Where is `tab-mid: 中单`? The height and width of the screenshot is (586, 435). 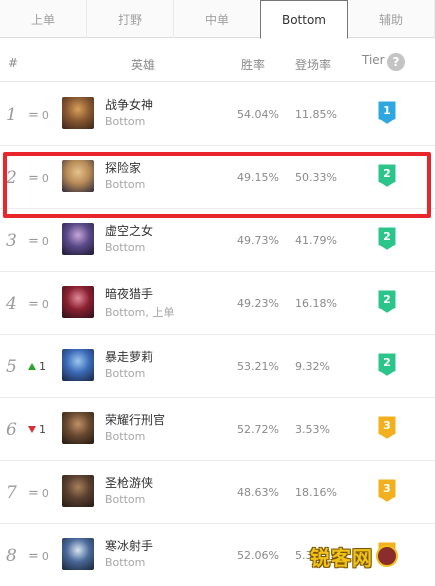 tab-mid: 中单 is located at coordinates (217, 19).